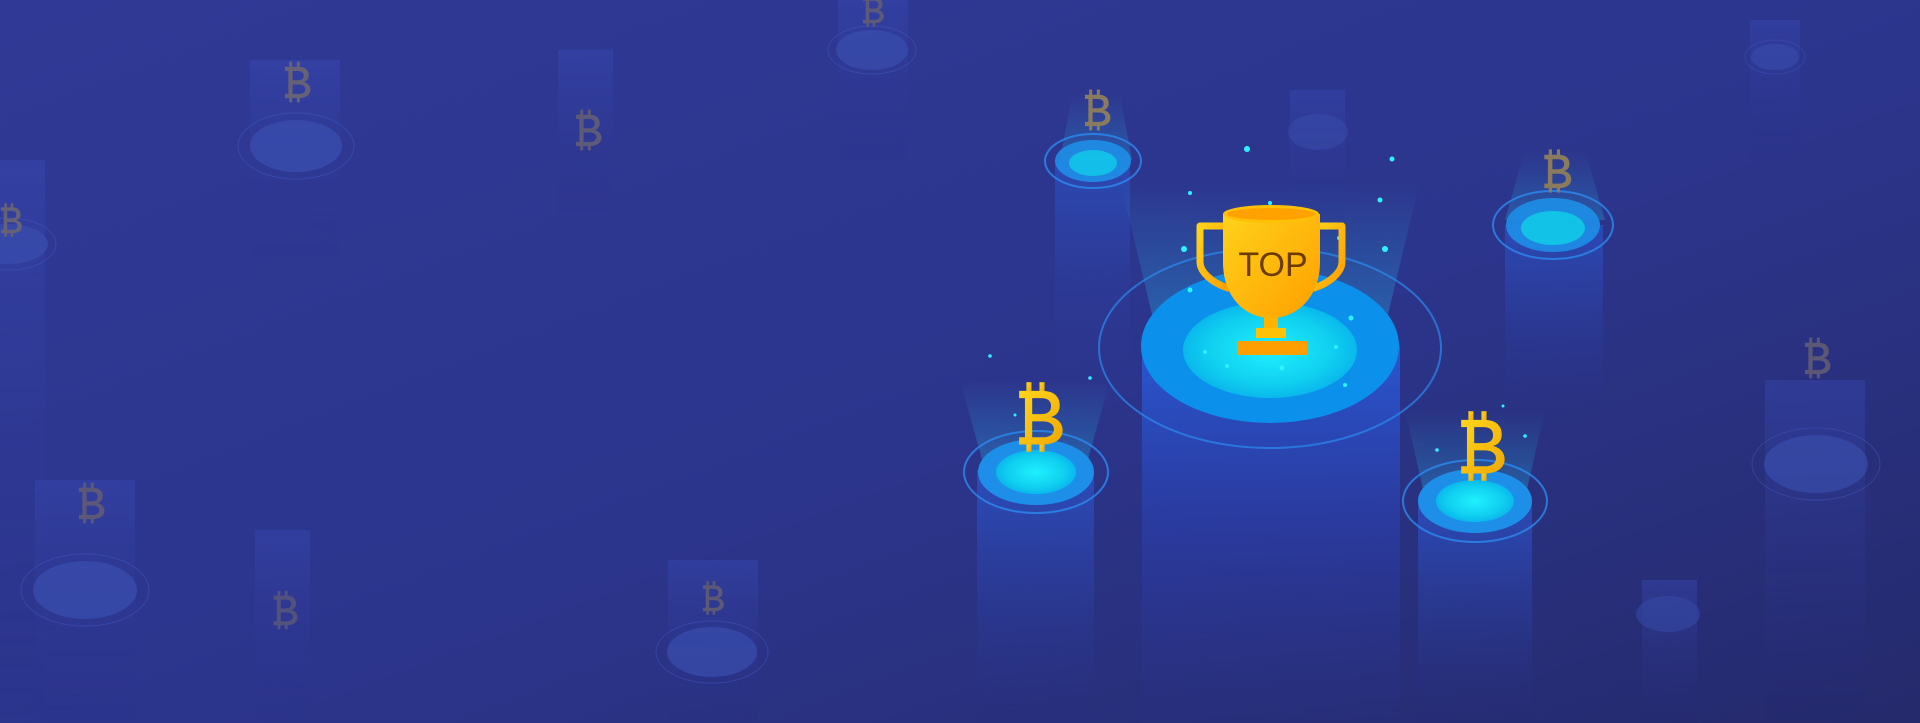 Image resolution: width=1920 pixels, height=723 pixels. Describe the element at coordinates (1475, 563) in the screenshot. I see `coin-pillar-right` at that location.